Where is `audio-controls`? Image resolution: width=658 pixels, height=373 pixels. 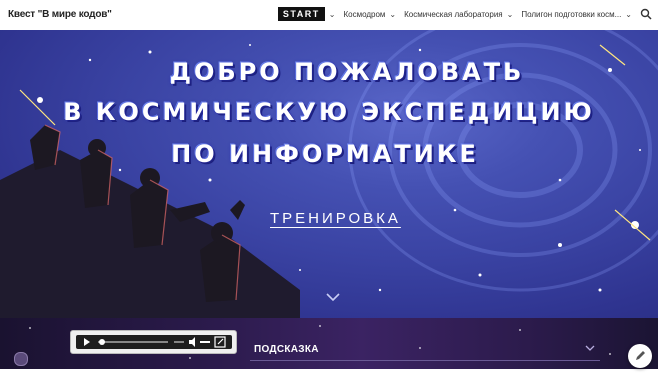
audio-controls is located at coordinates (154, 342).